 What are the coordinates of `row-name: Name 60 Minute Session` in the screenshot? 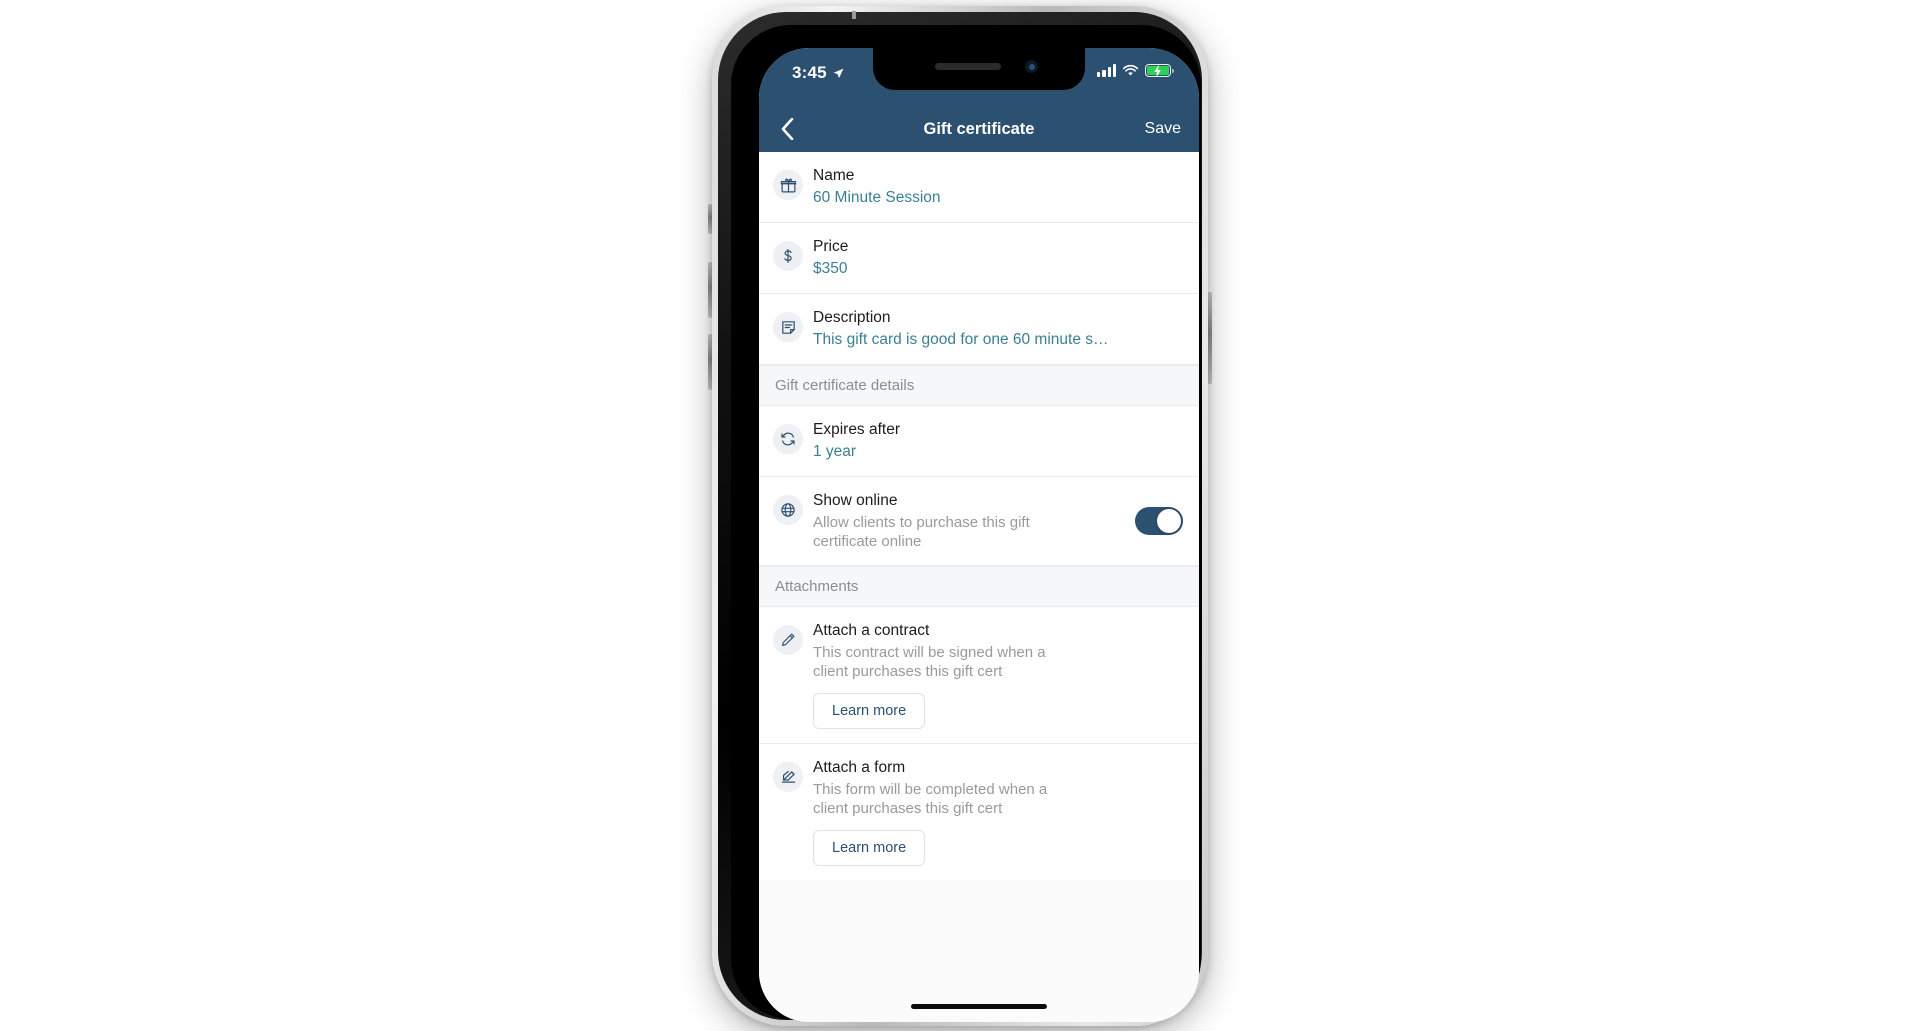 It's located at (979, 187).